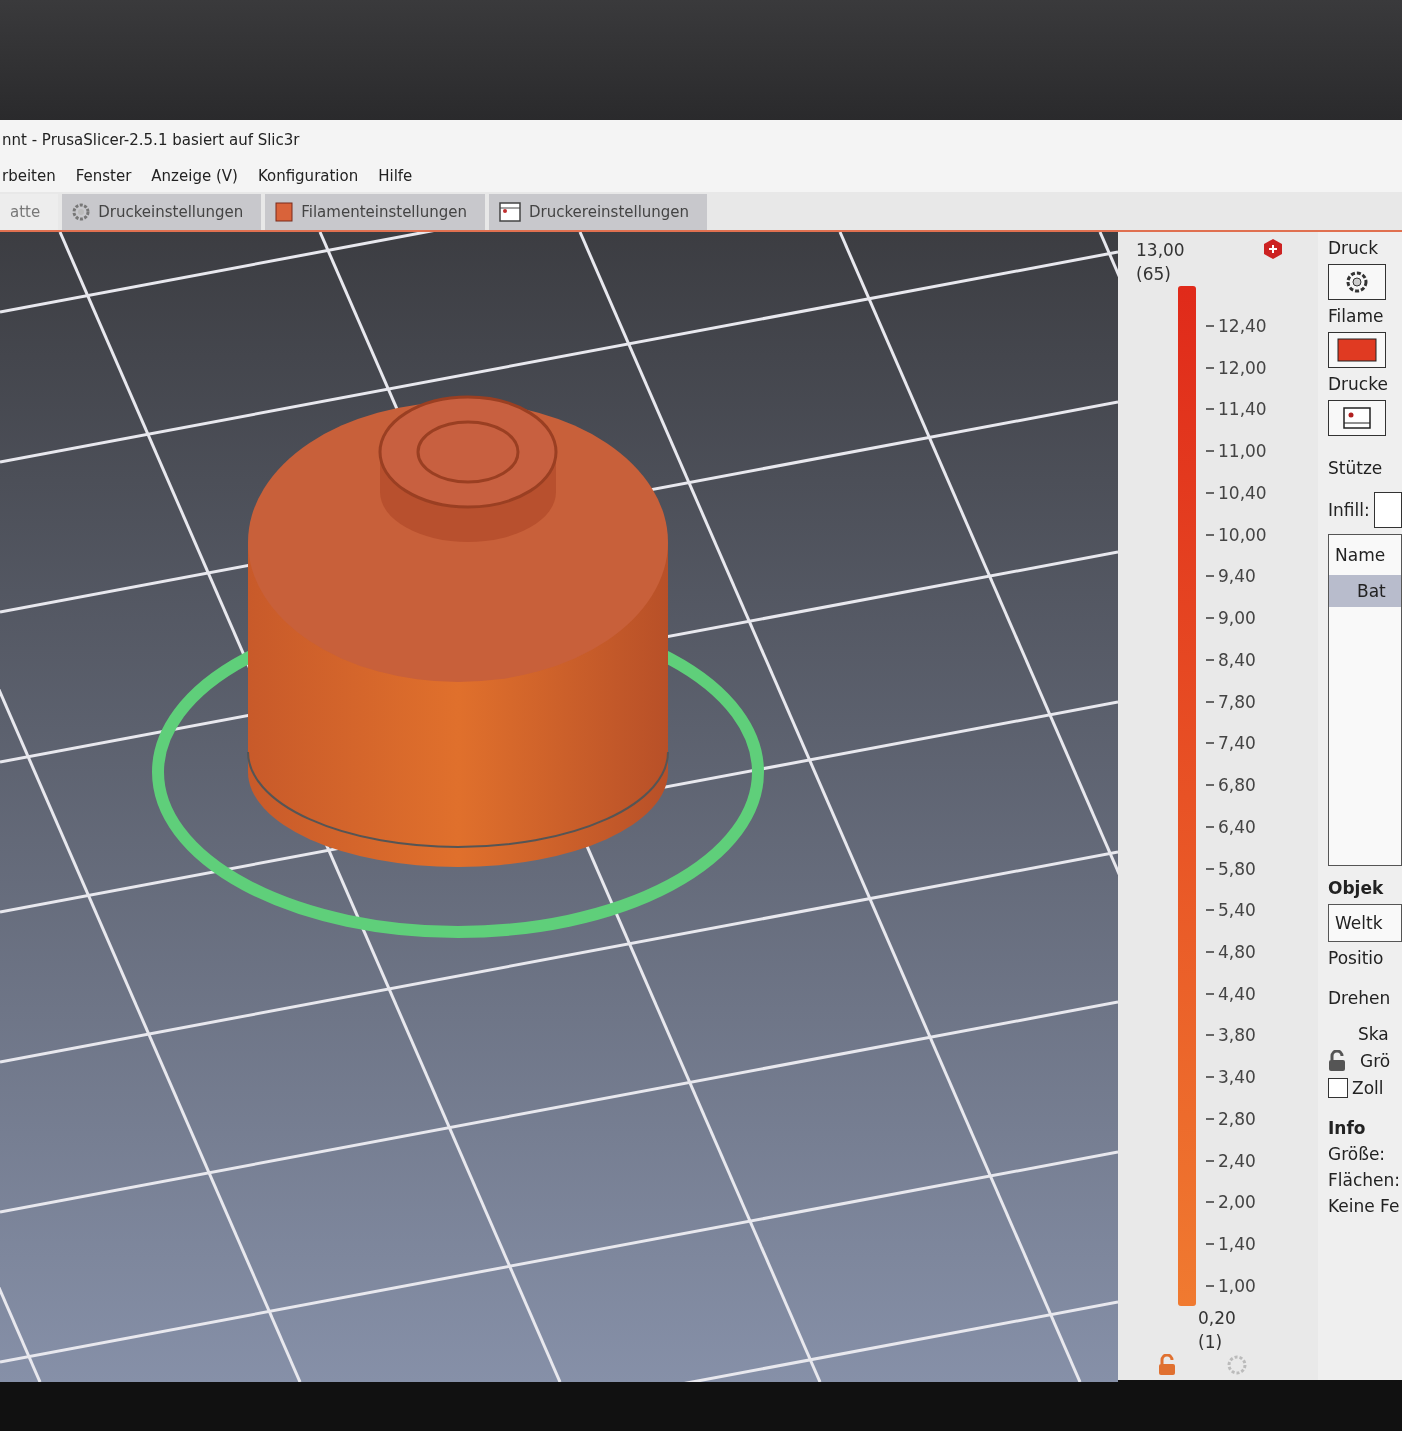 The width and height of the screenshot is (1402, 1431). Describe the element at coordinates (103, 176) in the screenshot. I see `menu-item: Fenster` at that location.